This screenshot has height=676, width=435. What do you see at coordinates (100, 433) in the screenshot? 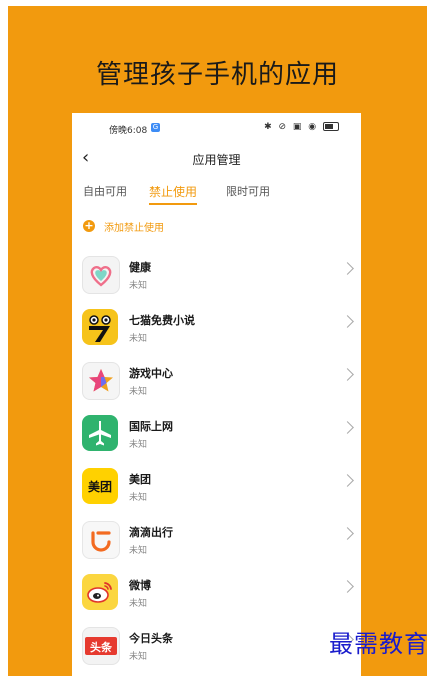
I see `airplane-icon` at bounding box center [100, 433].